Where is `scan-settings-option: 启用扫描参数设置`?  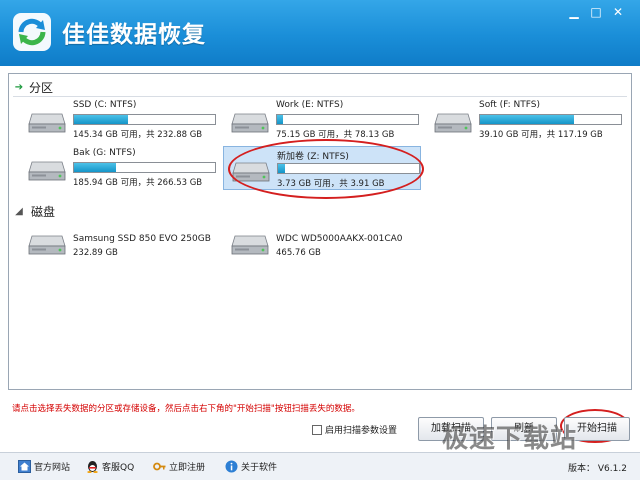
scan-settings-option: 启用扫描参数设置 is located at coordinates (354, 429).